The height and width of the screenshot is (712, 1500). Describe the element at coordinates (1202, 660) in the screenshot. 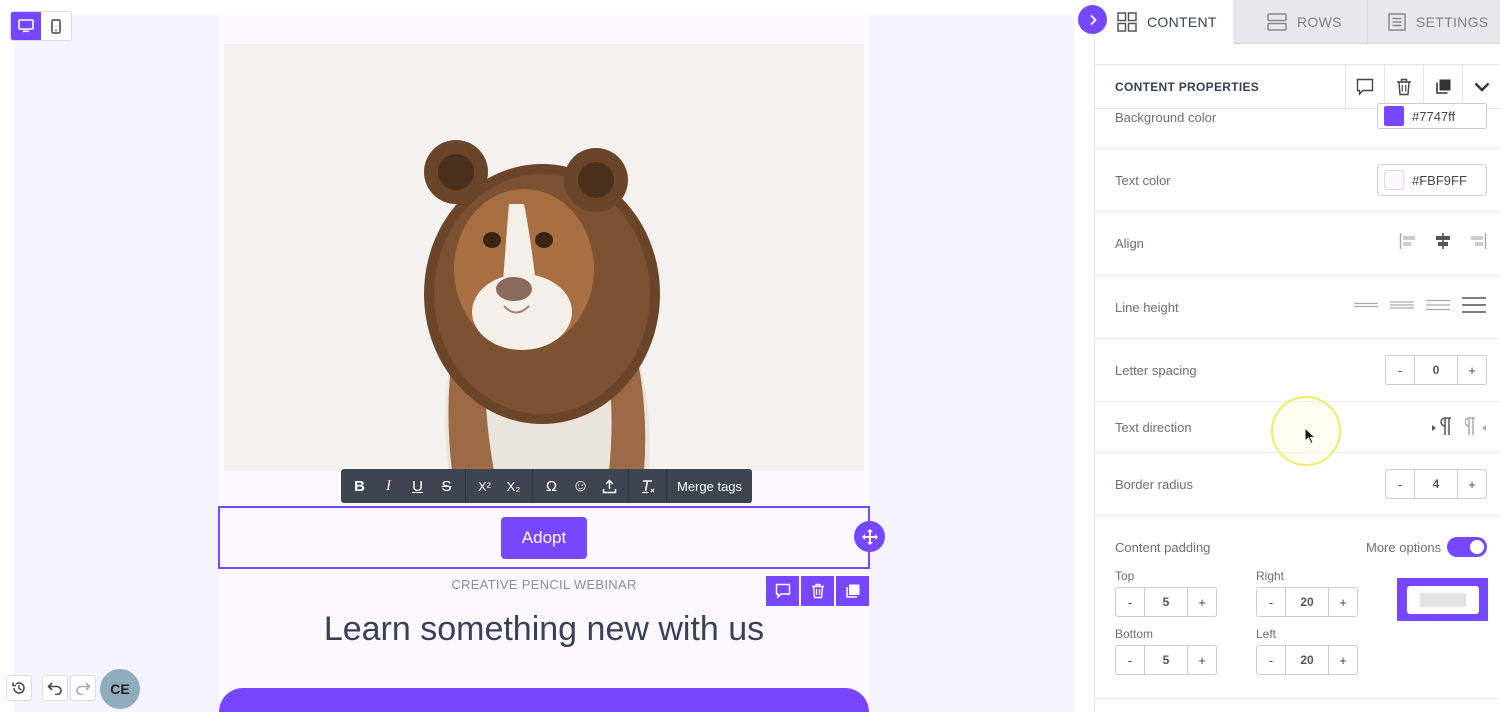

I see `padding-bottom-increase: +` at that location.